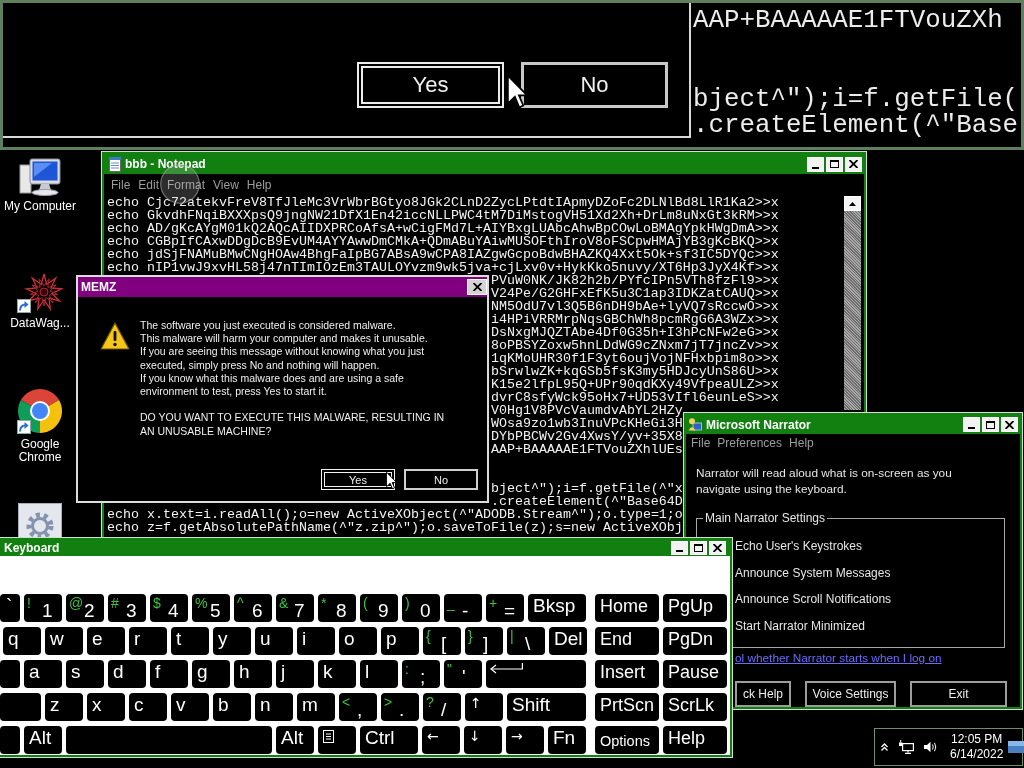 The width and height of the screenshot is (1024, 768). Describe the element at coordinates (316, 641) in the screenshot. I see `keyboard-key: i` at that location.